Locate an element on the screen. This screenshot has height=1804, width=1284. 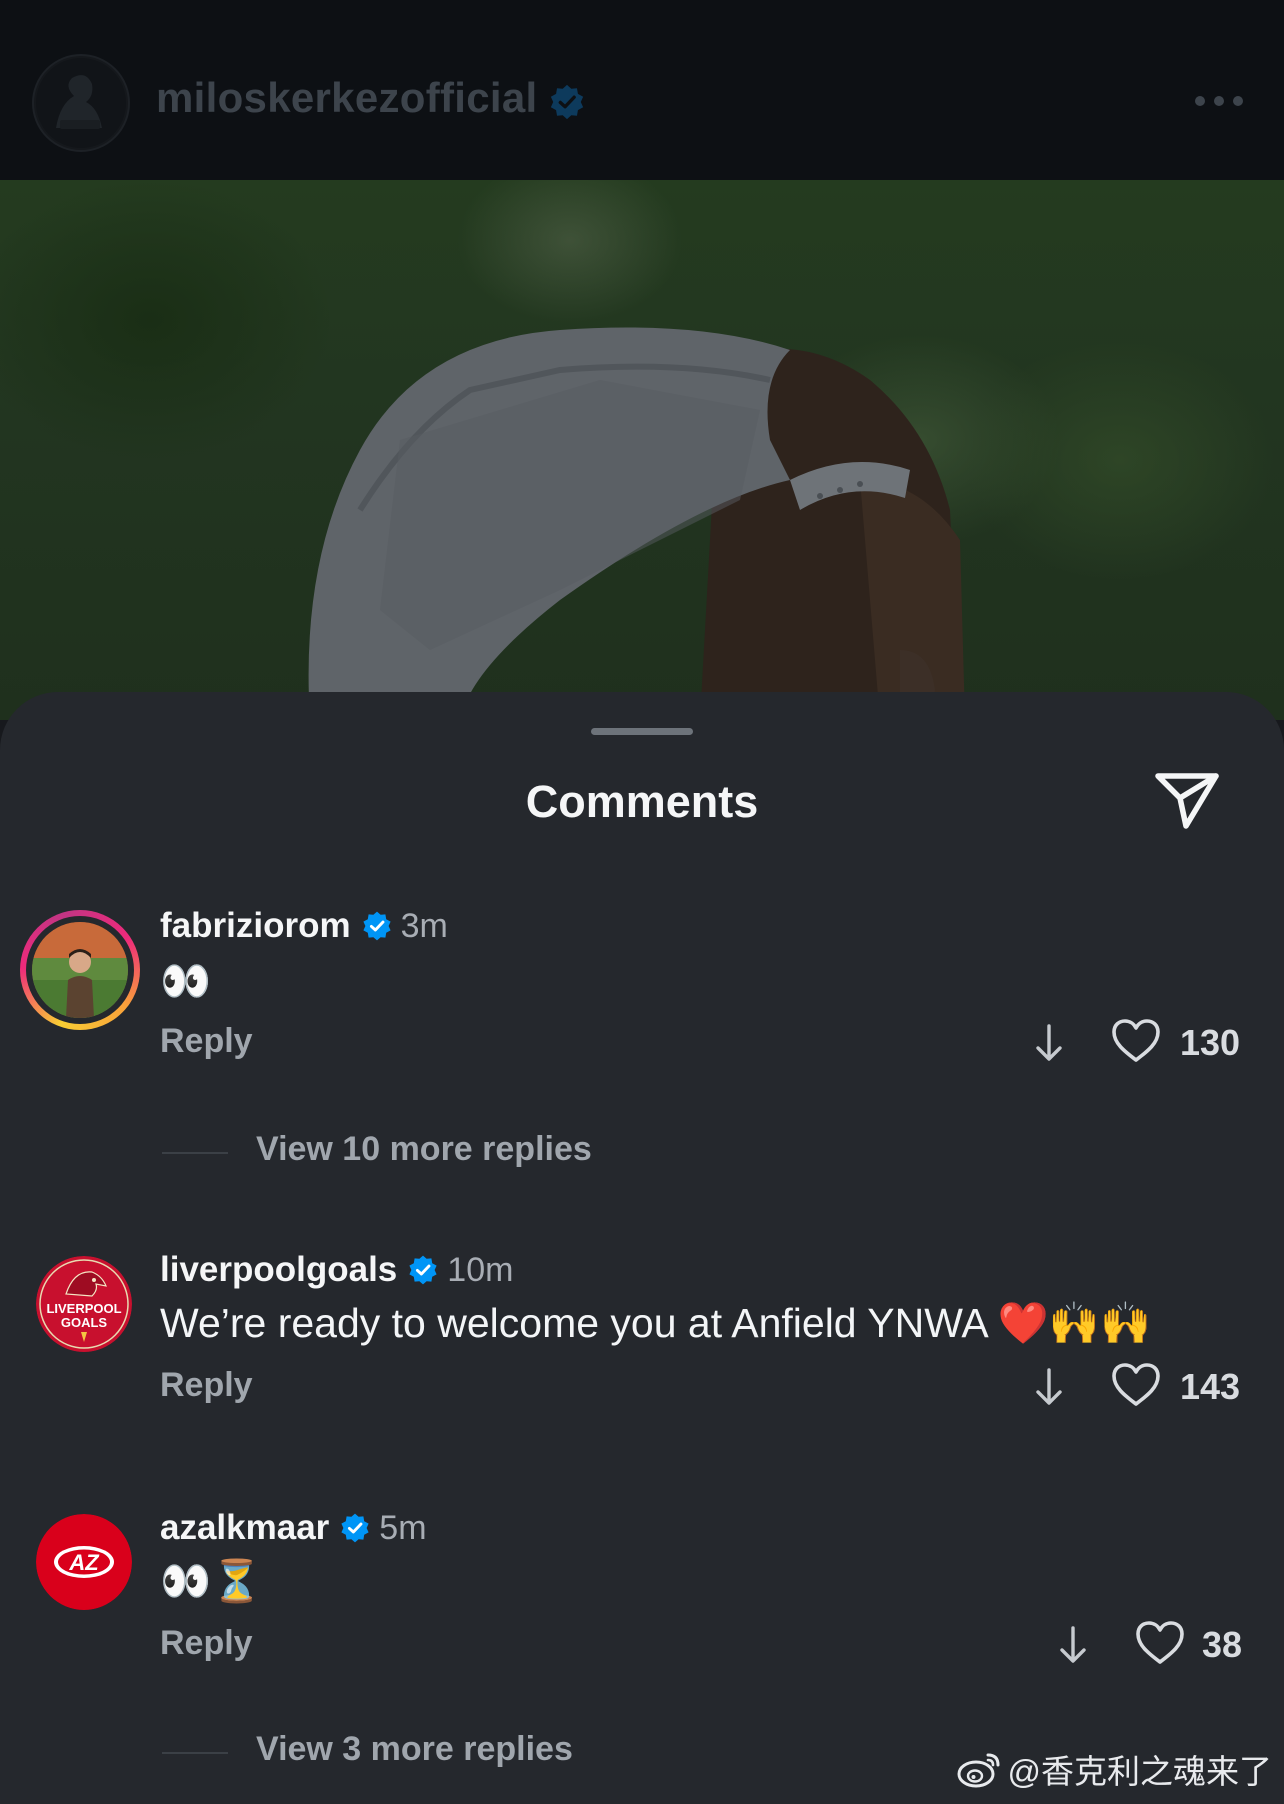
svg-text: GOALS is located at coordinates (84, 1322).